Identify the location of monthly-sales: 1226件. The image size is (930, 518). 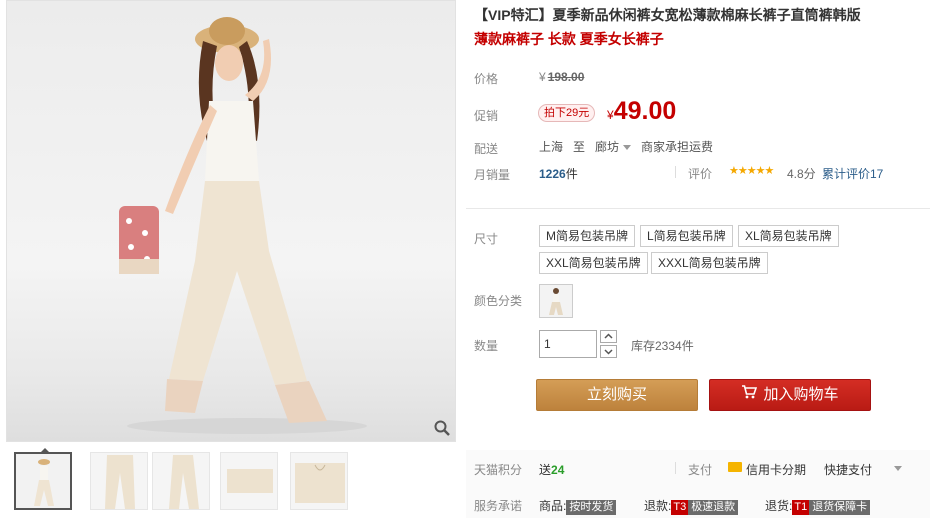
(558, 173).